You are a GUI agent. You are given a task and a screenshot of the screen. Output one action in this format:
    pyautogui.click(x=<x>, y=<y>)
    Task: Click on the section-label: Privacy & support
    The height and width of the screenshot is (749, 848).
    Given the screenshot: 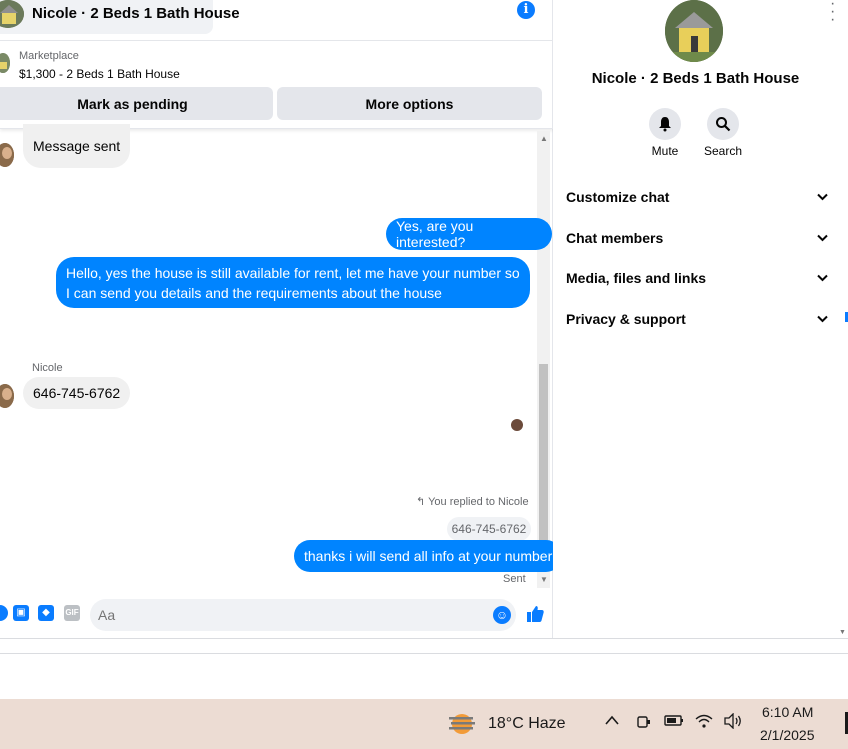 What is the action you would take?
    pyautogui.click(x=626, y=319)
    